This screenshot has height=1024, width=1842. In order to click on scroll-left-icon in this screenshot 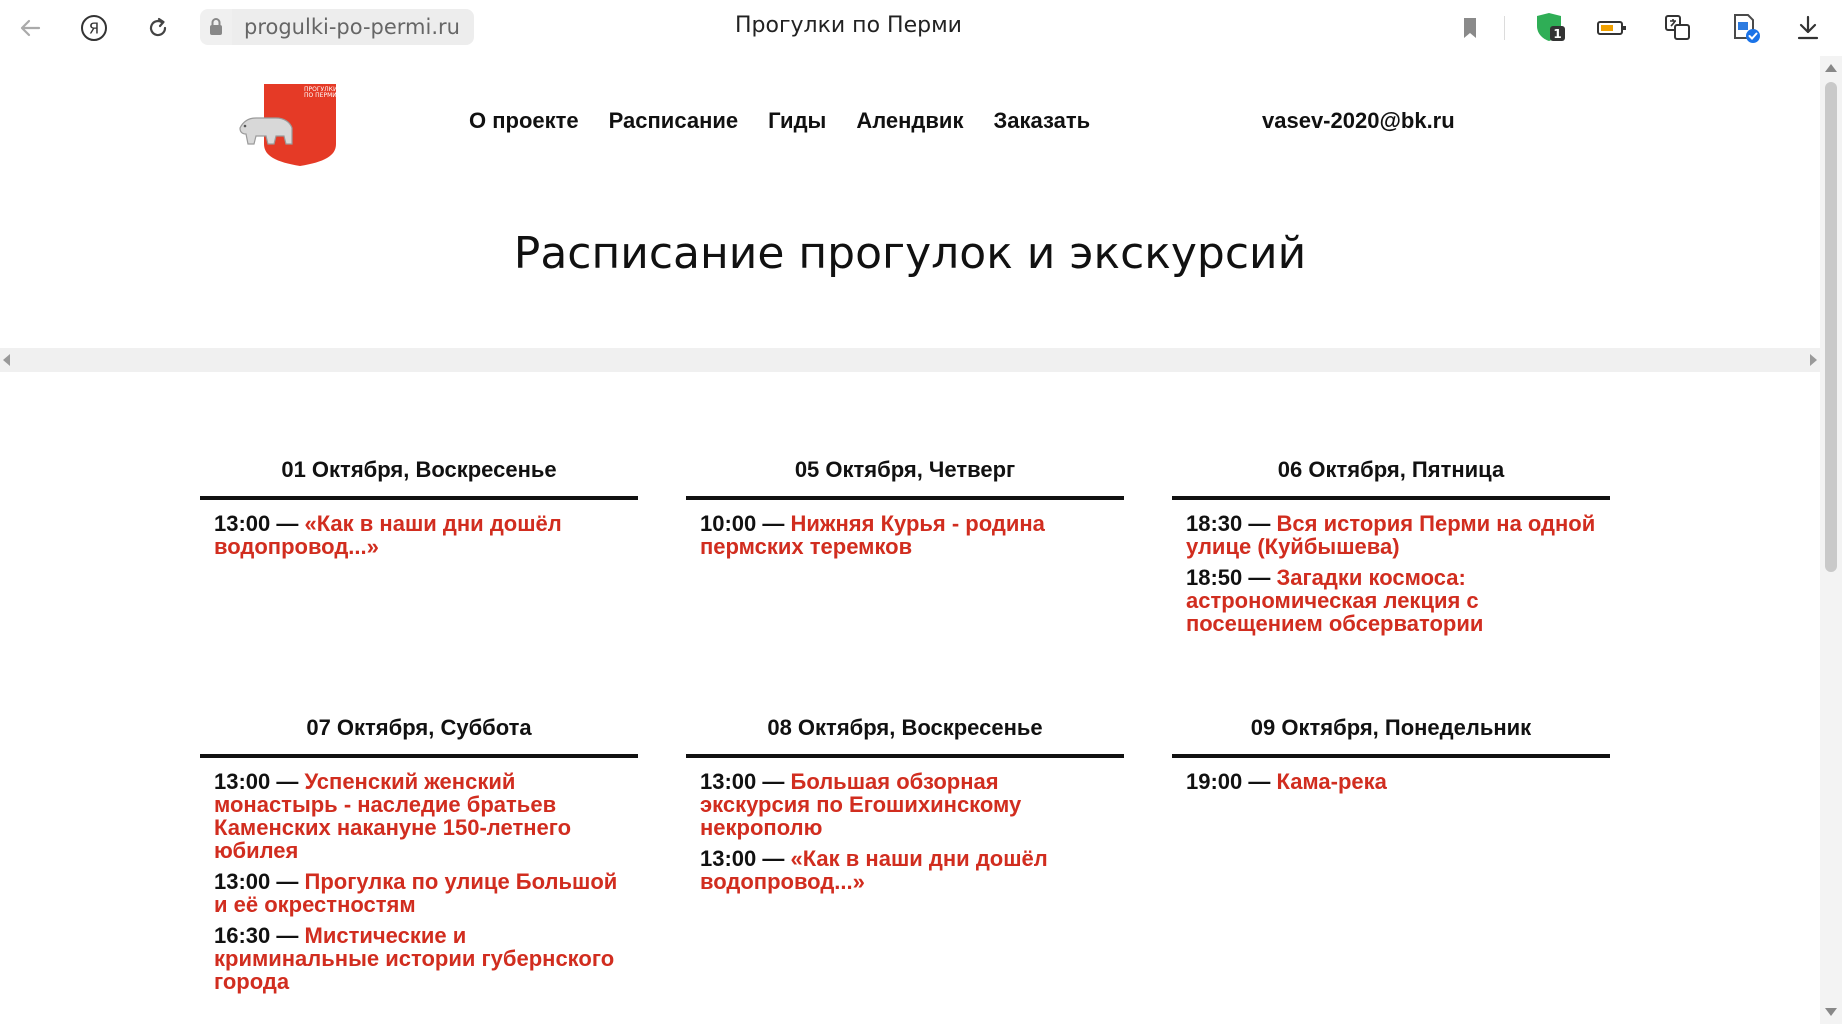, I will do `click(6, 360)`.